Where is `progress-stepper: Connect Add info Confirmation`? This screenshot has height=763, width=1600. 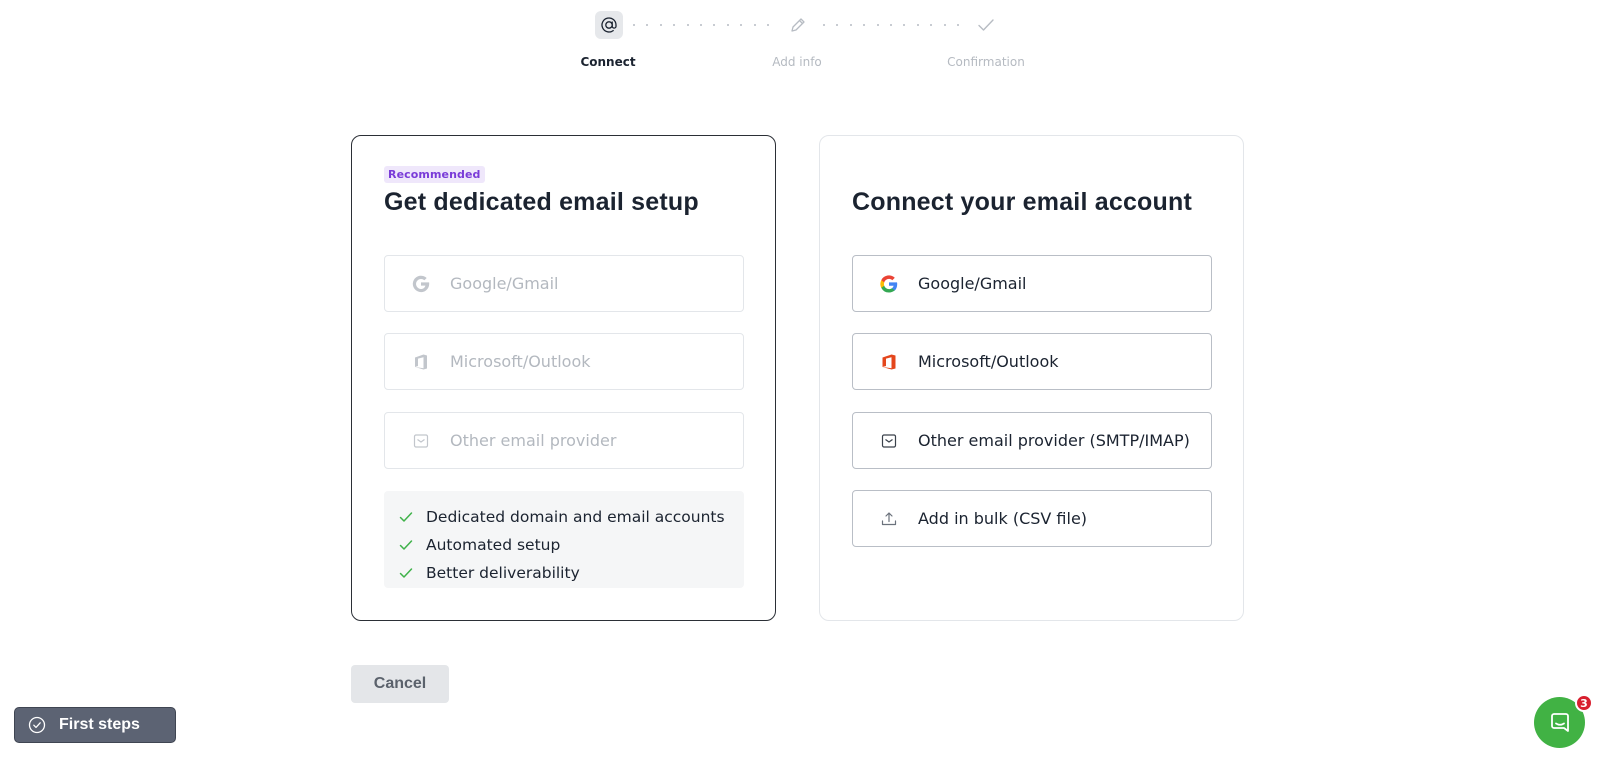 progress-stepper: Connect Add info Confirmation is located at coordinates (800, 46).